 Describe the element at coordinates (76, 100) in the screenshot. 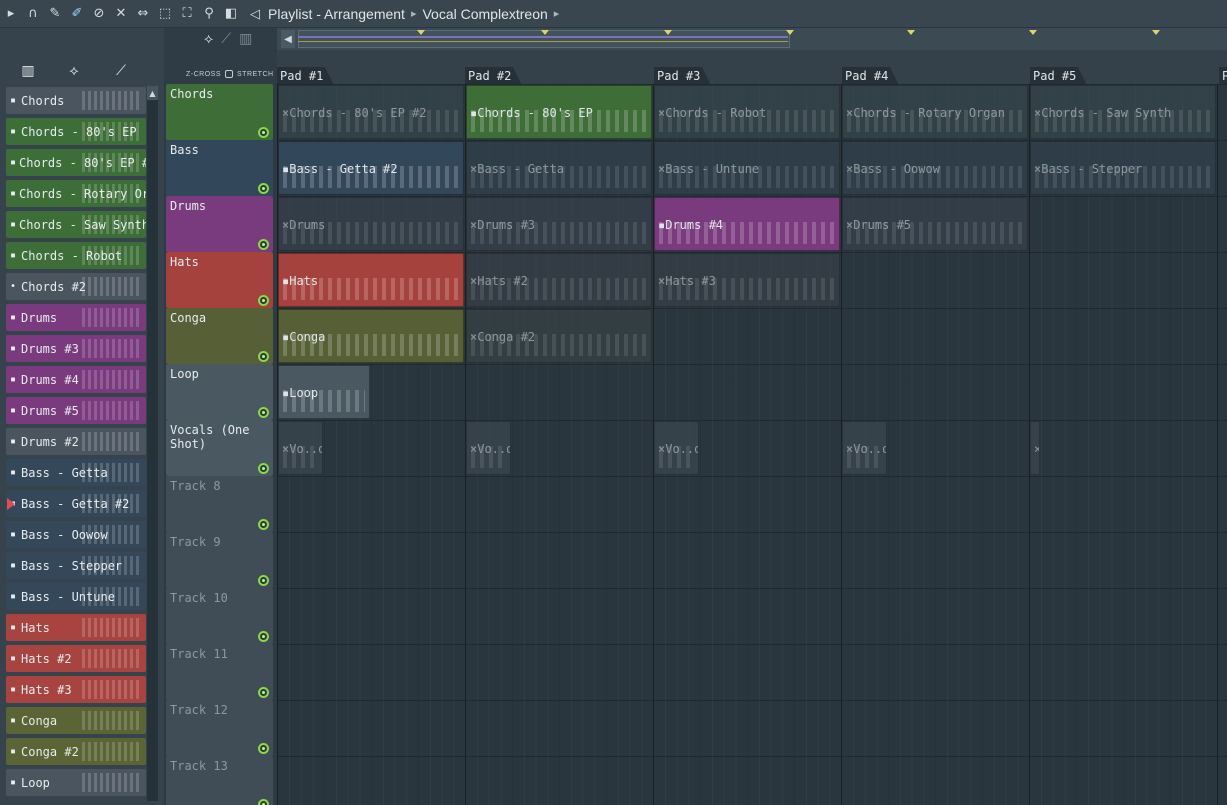

I see `pattern-item: ▪ Chords` at that location.